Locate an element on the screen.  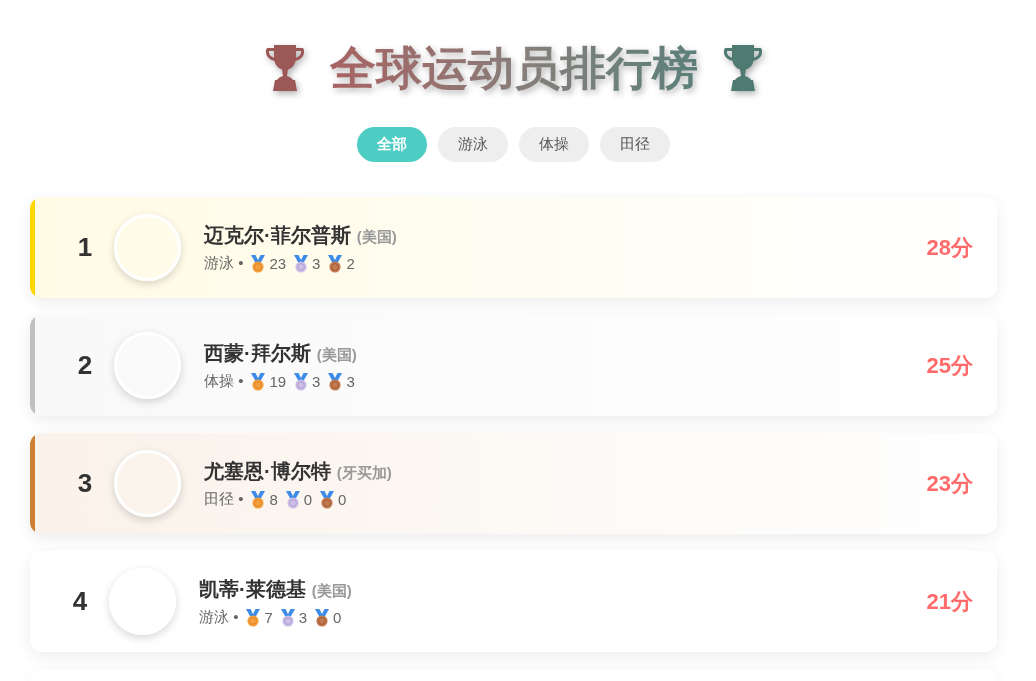
medal-count: 7 is located at coordinates (268, 617).